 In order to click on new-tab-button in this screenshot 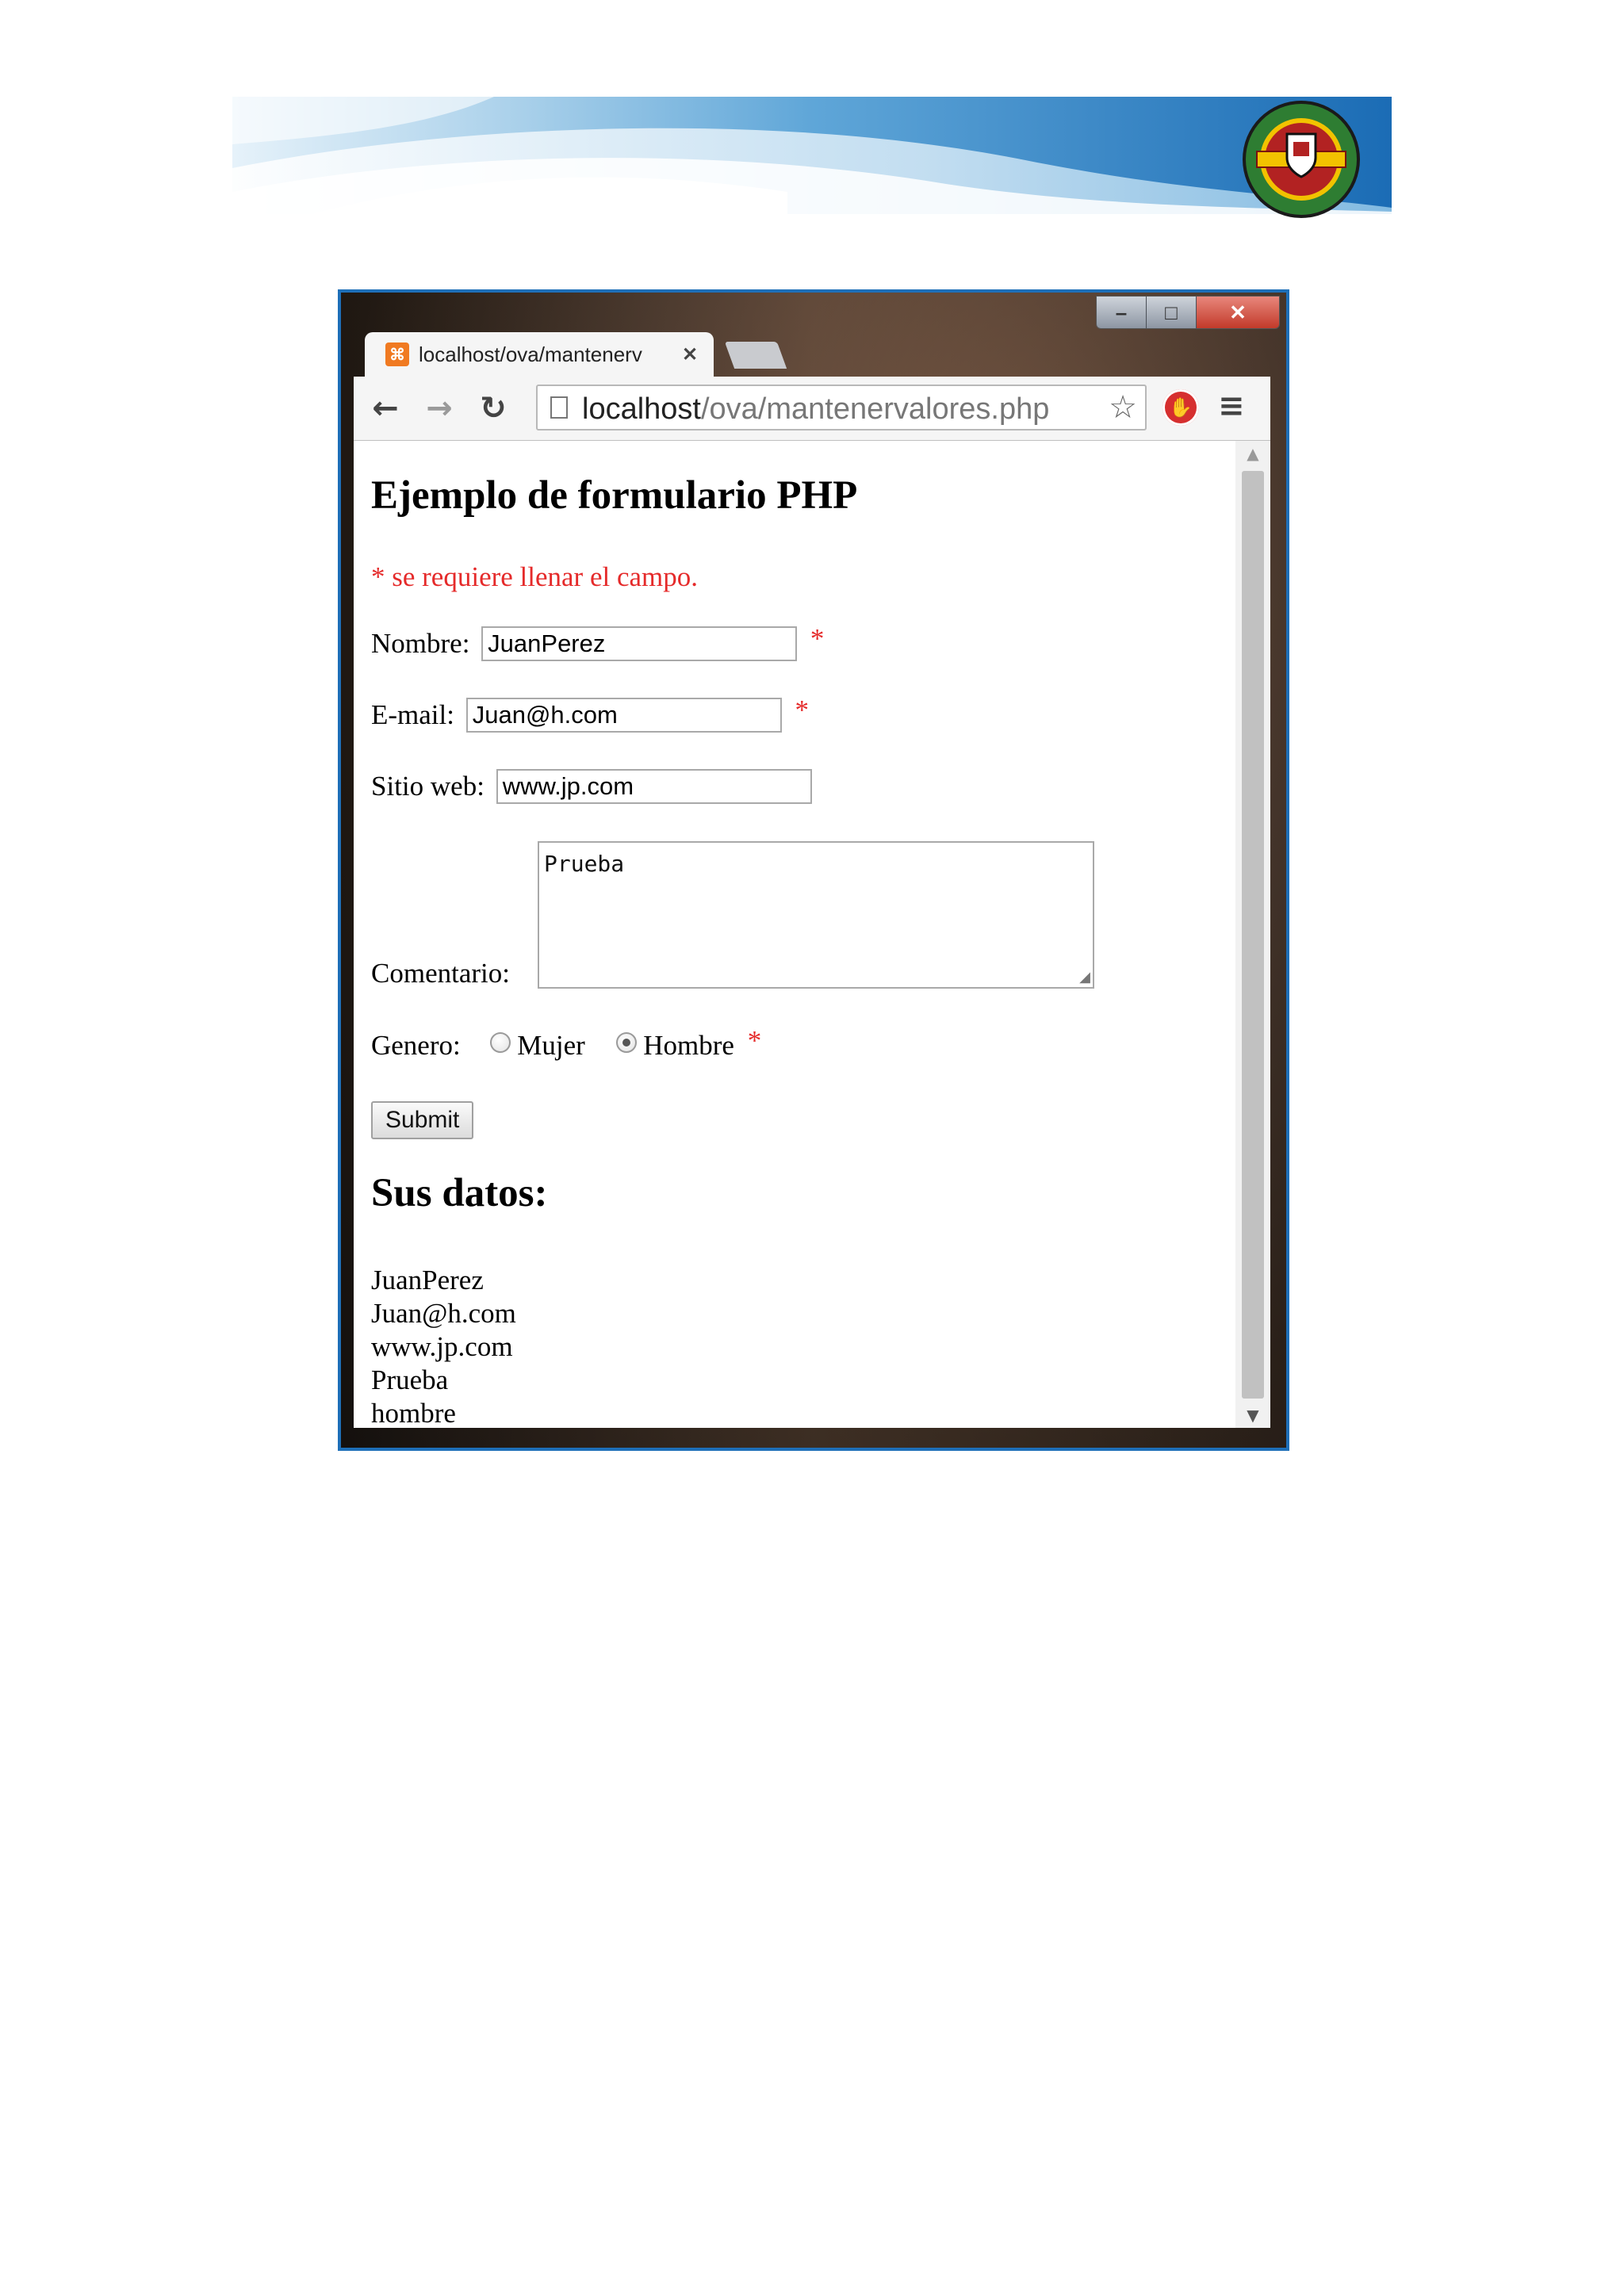, I will do `click(755, 356)`.